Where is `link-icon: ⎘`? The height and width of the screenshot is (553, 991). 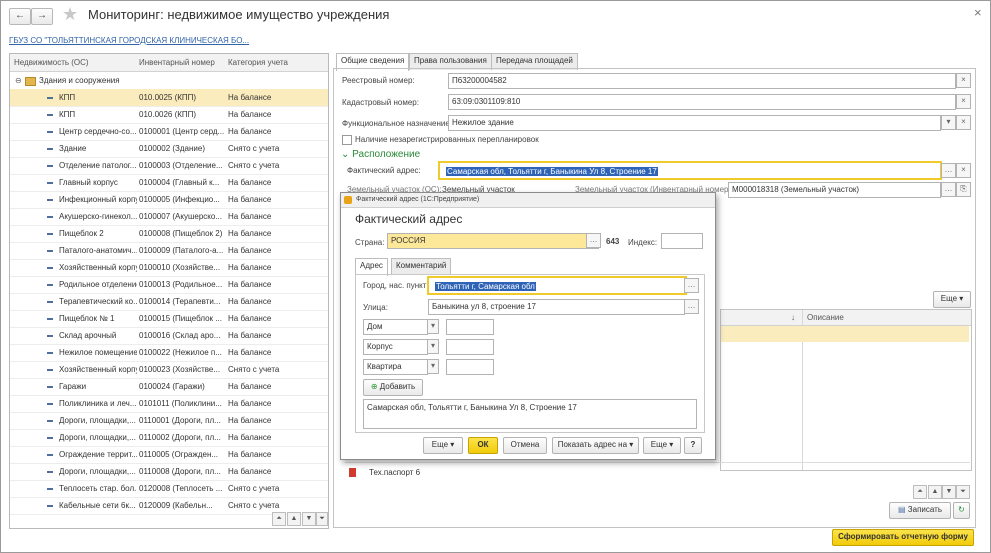 link-icon: ⎘ is located at coordinates (963, 189).